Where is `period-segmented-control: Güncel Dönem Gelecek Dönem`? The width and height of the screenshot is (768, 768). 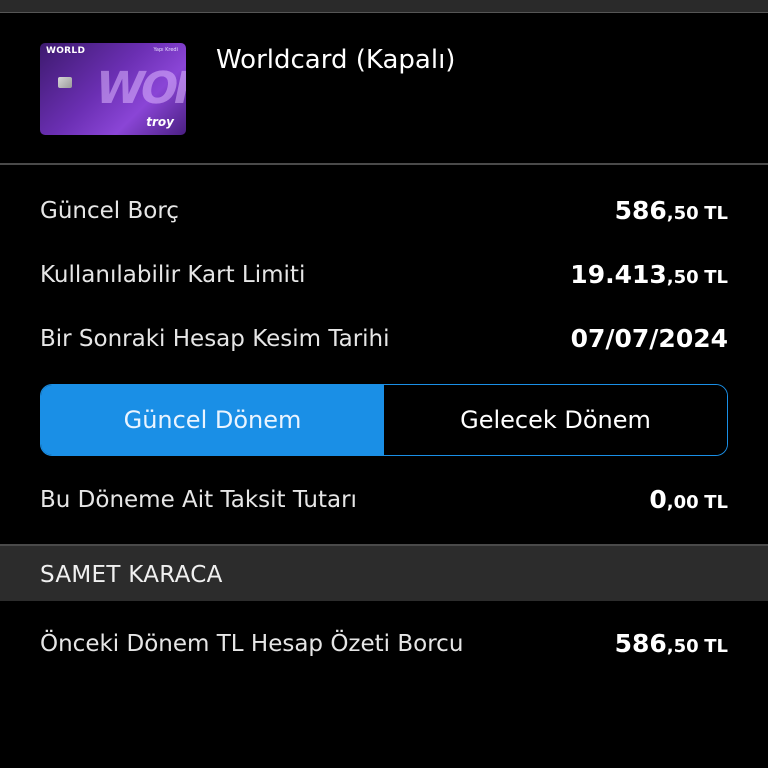 period-segmented-control: Güncel Dönem Gelecek Dönem is located at coordinates (384, 420).